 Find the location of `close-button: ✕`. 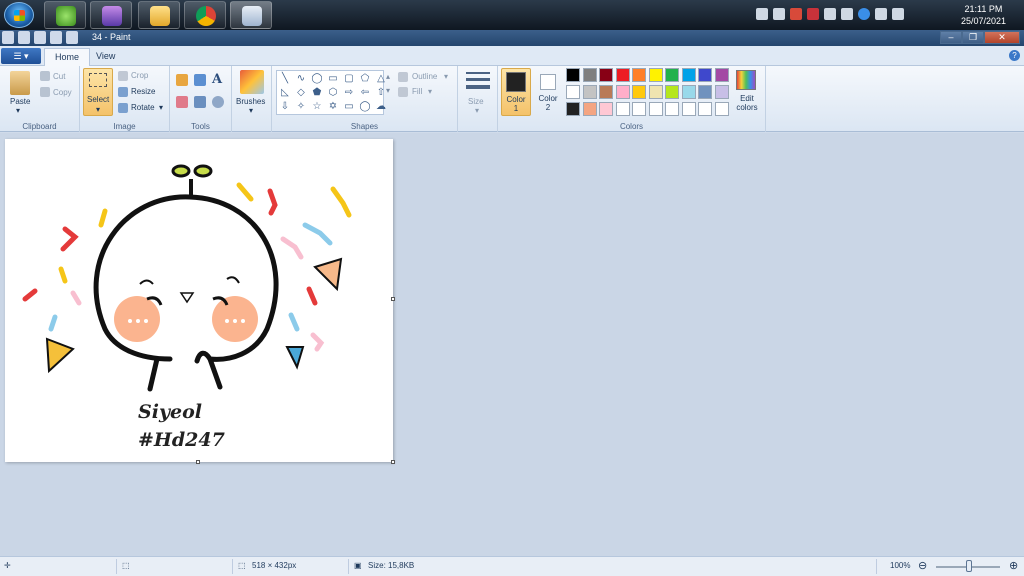

close-button: ✕ is located at coordinates (1002, 37).